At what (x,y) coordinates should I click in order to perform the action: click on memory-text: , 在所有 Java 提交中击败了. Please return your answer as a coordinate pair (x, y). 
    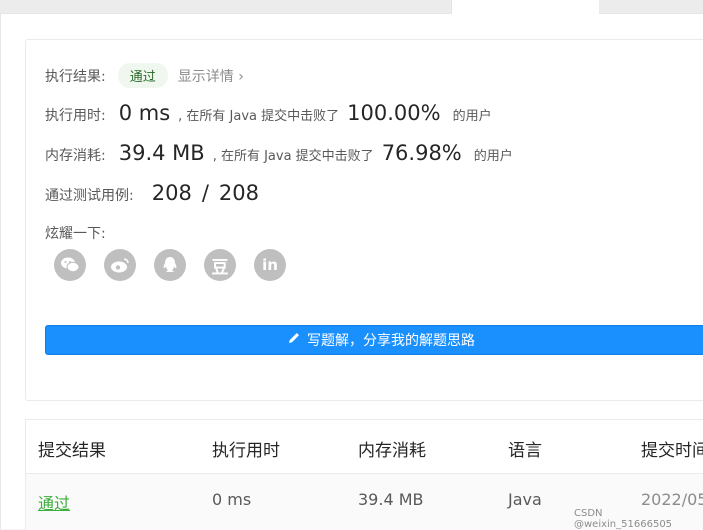
    Looking at the image, I should click on (293, 156).